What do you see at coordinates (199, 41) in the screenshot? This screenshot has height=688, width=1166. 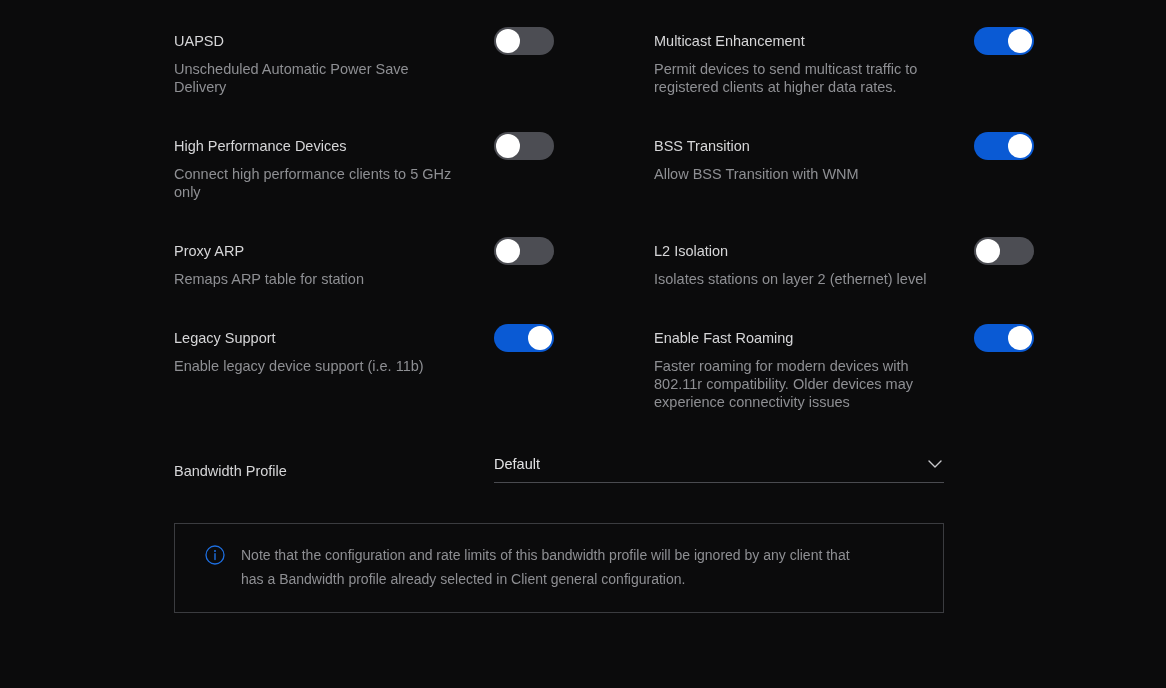 I see `setting-title: UAPSD` at bounding box center [199, 41].